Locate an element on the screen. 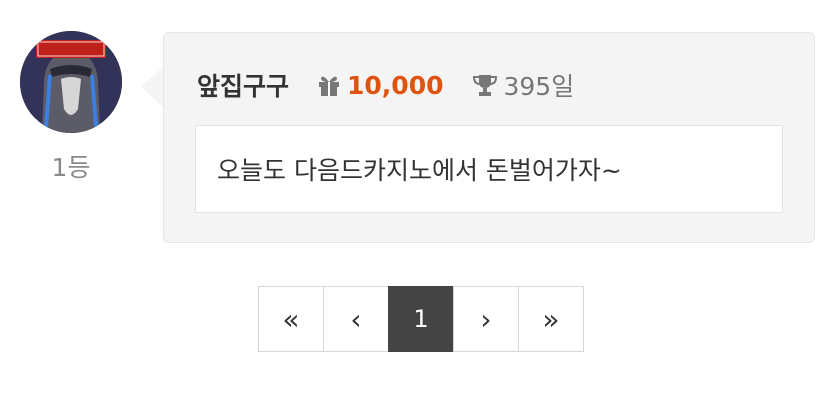 Image resolution: width=835 pixels, height=412 pixels. current-page-button: 1 is located at coordinates (421, 319).